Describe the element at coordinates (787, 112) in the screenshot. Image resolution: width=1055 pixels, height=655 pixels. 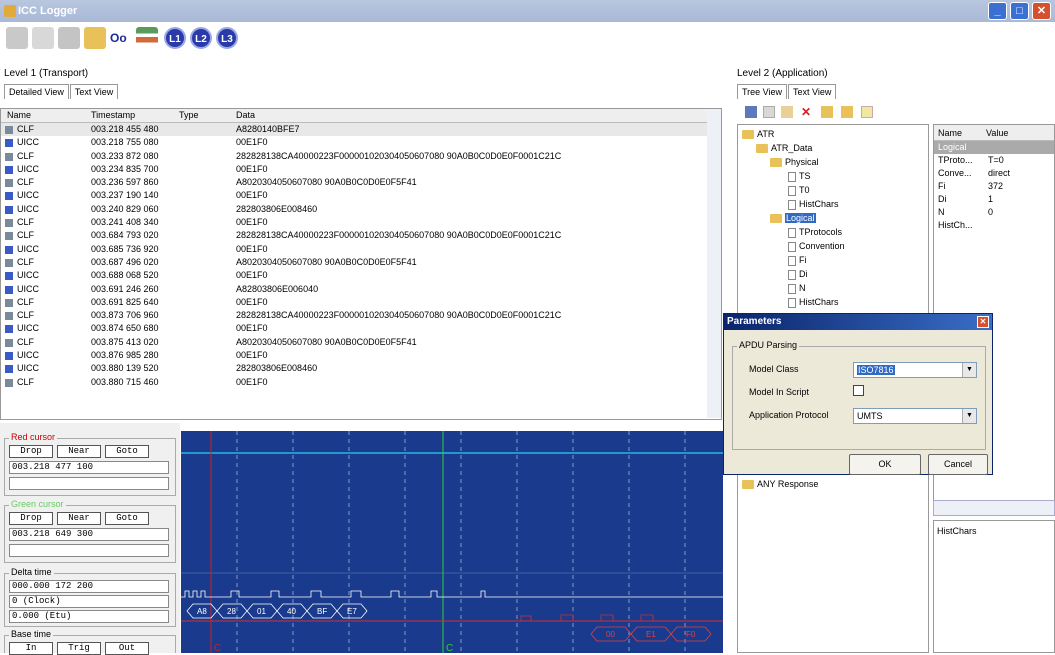
I see `paste-icon` at that location.